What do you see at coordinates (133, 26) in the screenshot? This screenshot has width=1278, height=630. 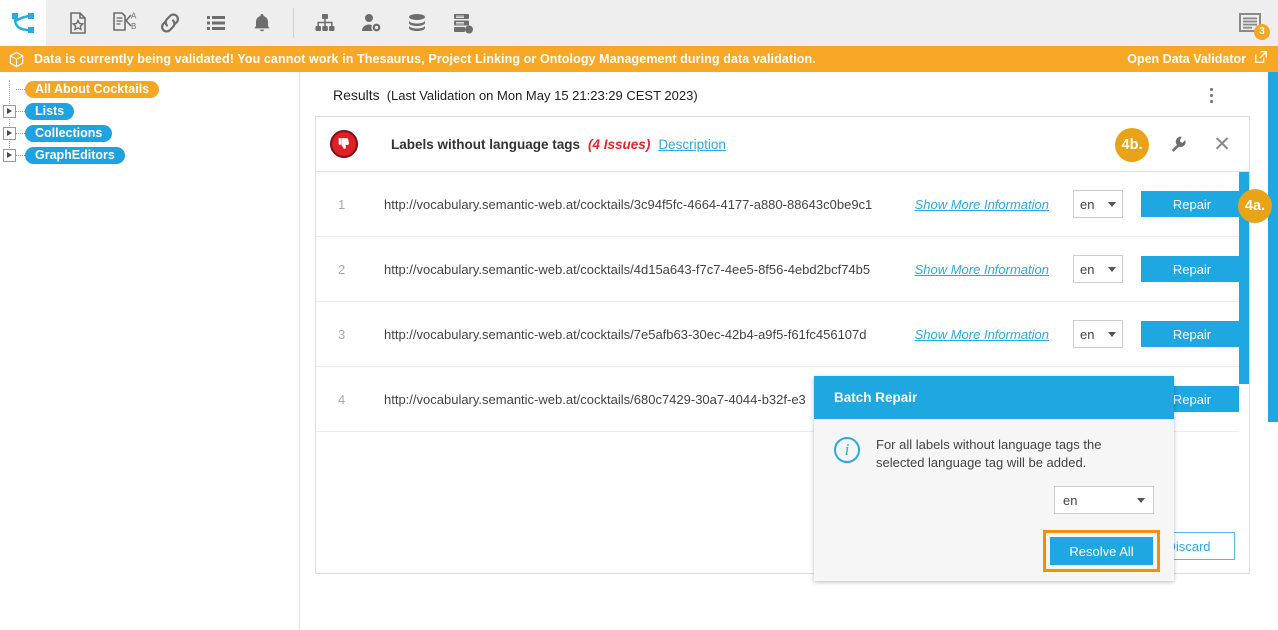 I see `svg-text: B` at bounding box center [133, 26].